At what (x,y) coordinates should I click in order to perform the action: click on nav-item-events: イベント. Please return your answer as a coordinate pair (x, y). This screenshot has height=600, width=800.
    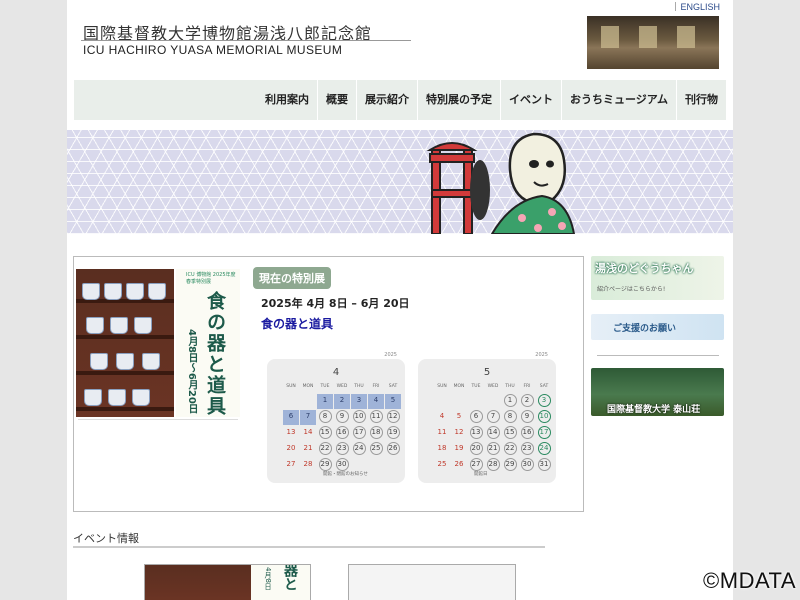
    Looking at the image, I should click on (530, 100).